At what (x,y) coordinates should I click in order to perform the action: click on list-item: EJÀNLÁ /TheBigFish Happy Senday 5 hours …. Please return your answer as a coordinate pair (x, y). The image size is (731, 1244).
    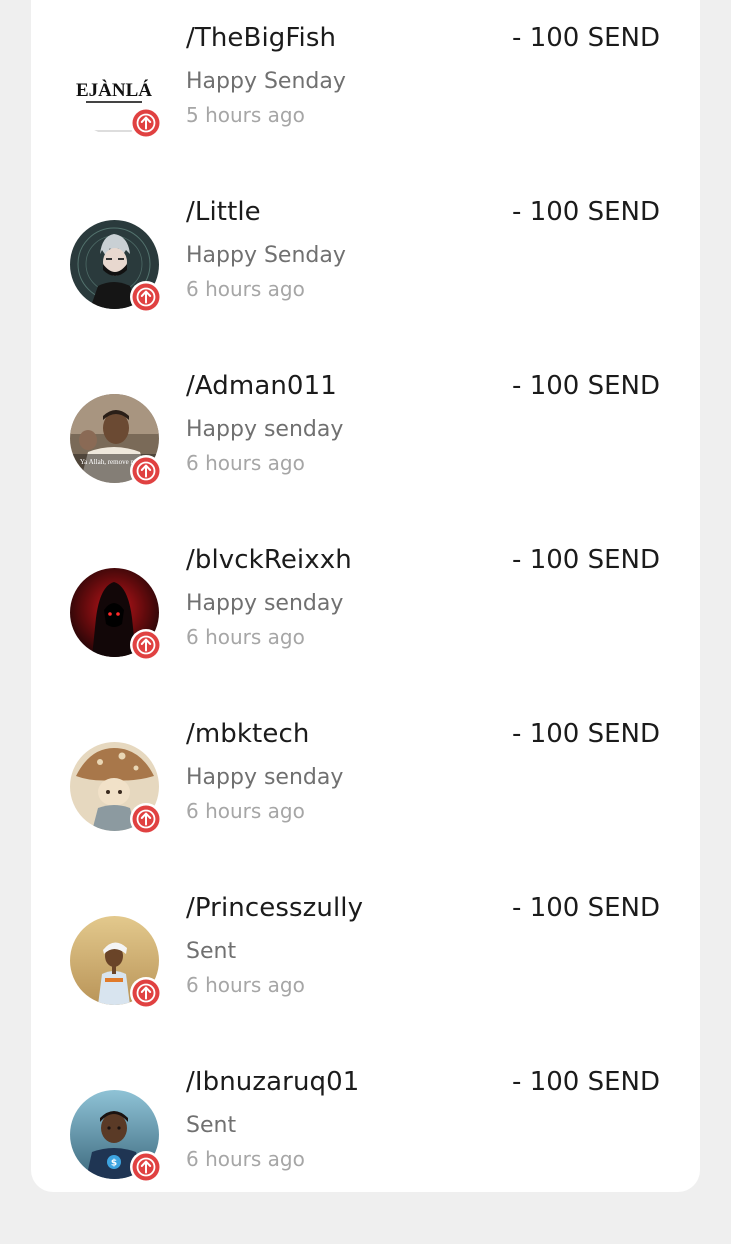
    Looking at the image, I should click on (365, 111).